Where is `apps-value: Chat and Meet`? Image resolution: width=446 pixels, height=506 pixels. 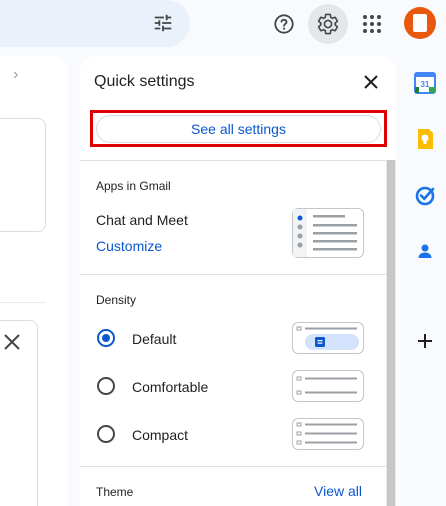 apps-value: Chat and Meet is located at coordinates (142, 220).